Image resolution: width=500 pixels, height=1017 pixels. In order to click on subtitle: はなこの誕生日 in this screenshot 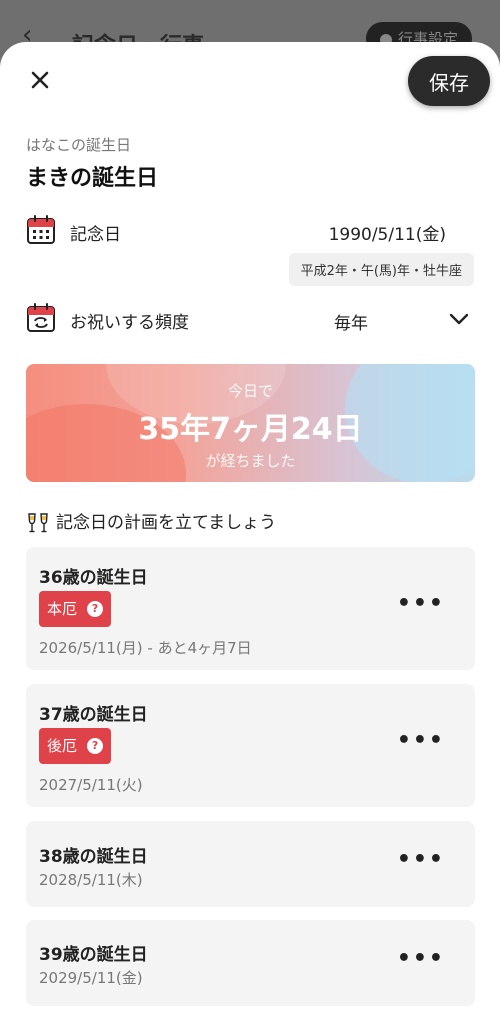, I will do `click(79, 145)`.